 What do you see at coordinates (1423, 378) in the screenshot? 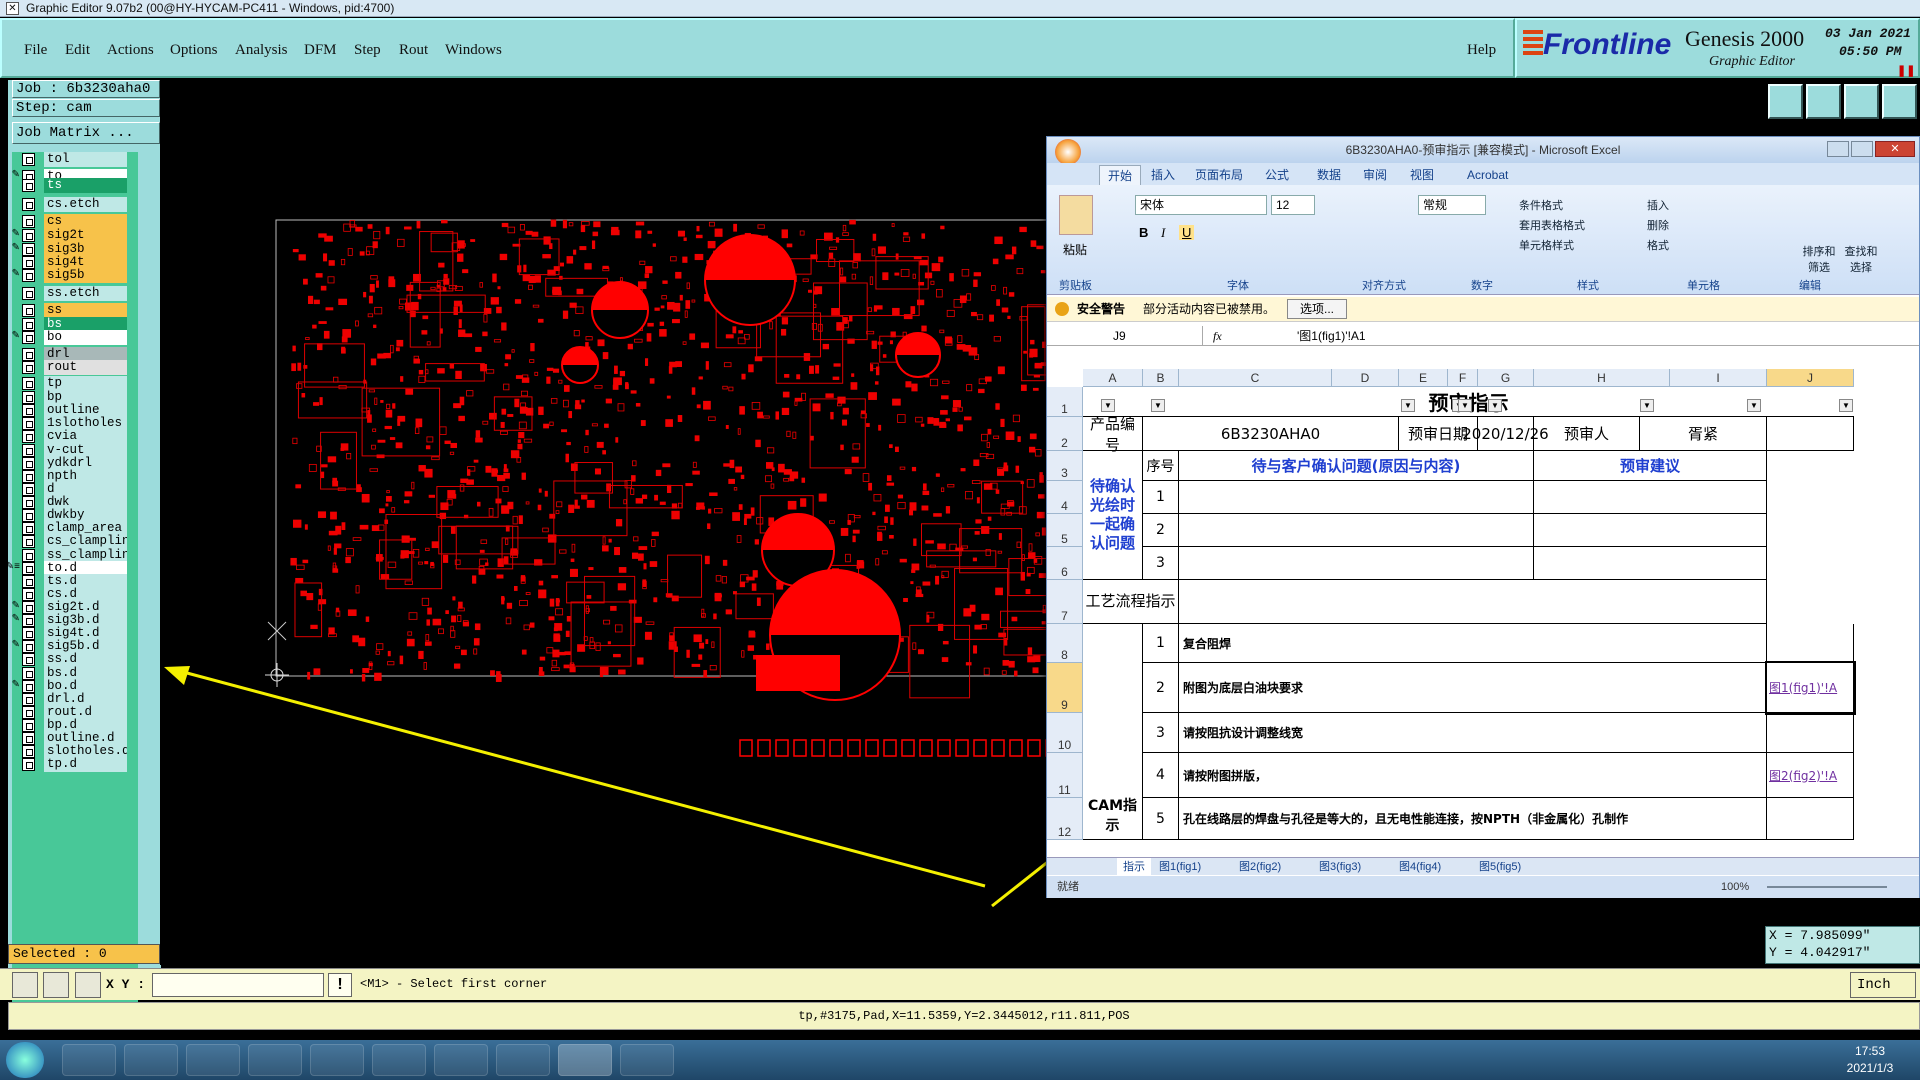
I see `column-header: E` at bounding box center [1423, 378].